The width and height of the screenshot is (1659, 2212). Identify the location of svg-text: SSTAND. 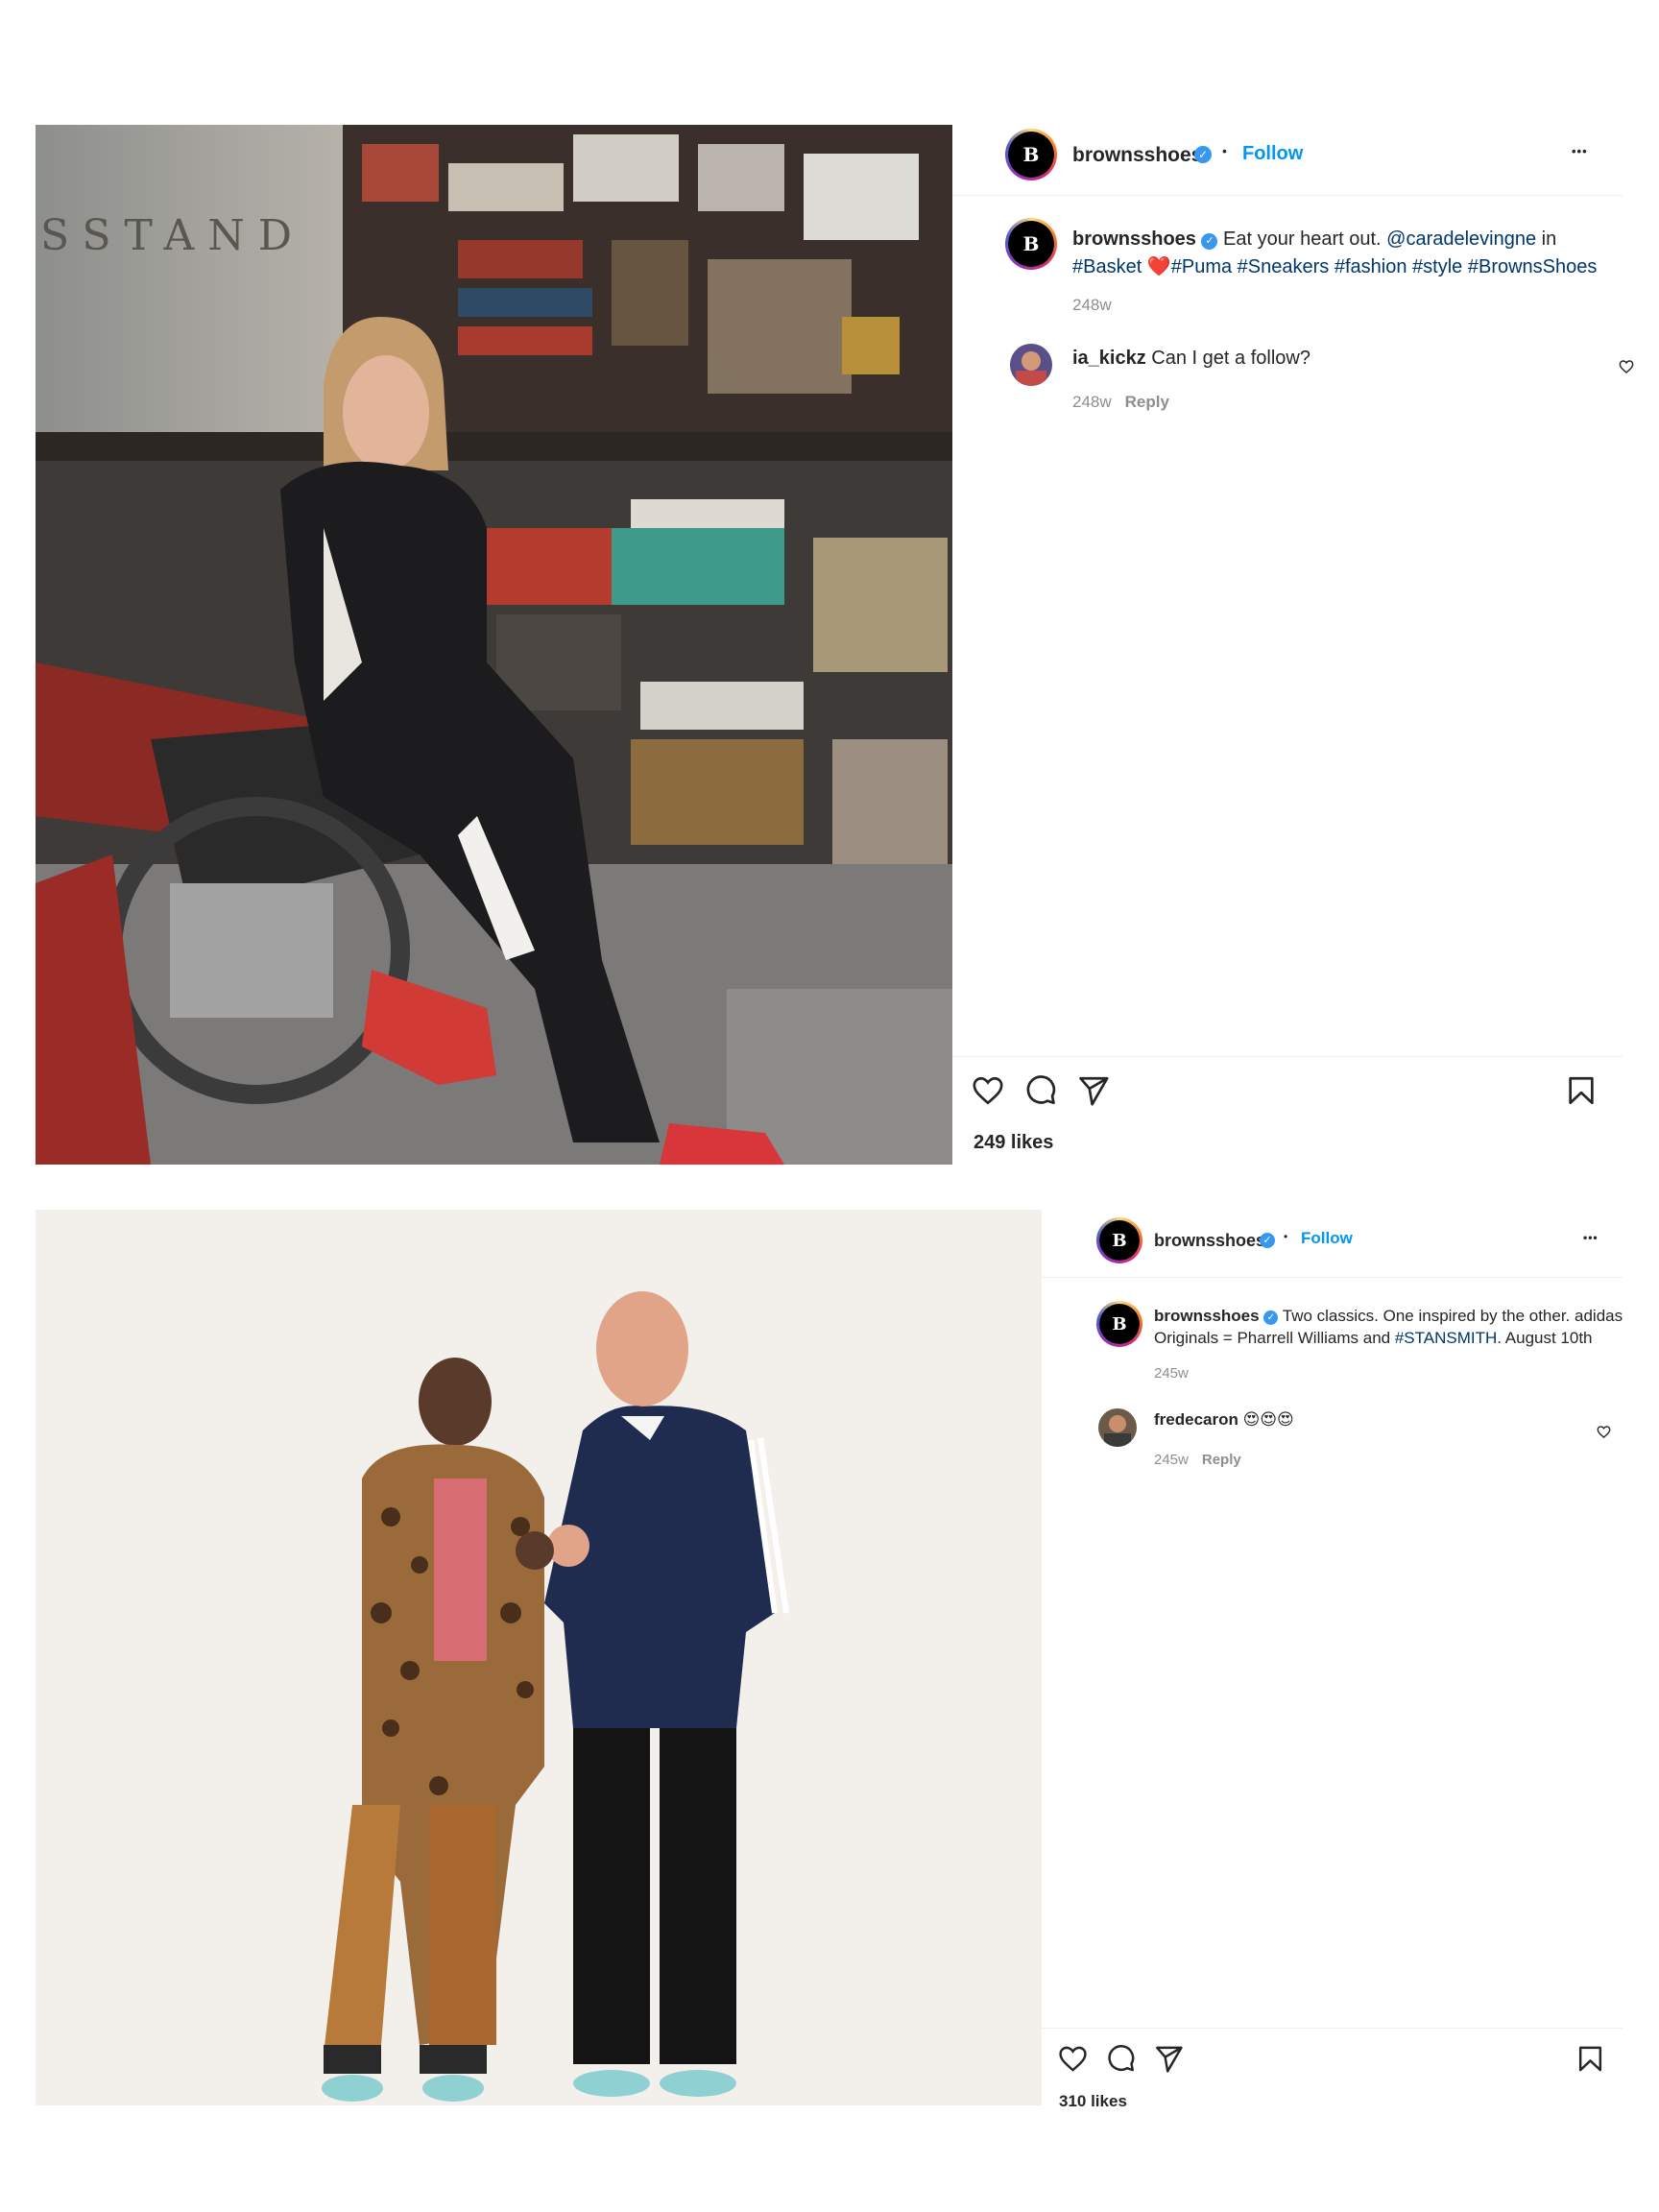
(173, 235).